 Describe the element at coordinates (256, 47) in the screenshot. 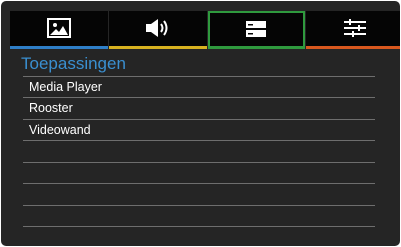

I see `tab-applications-accent` at that location.